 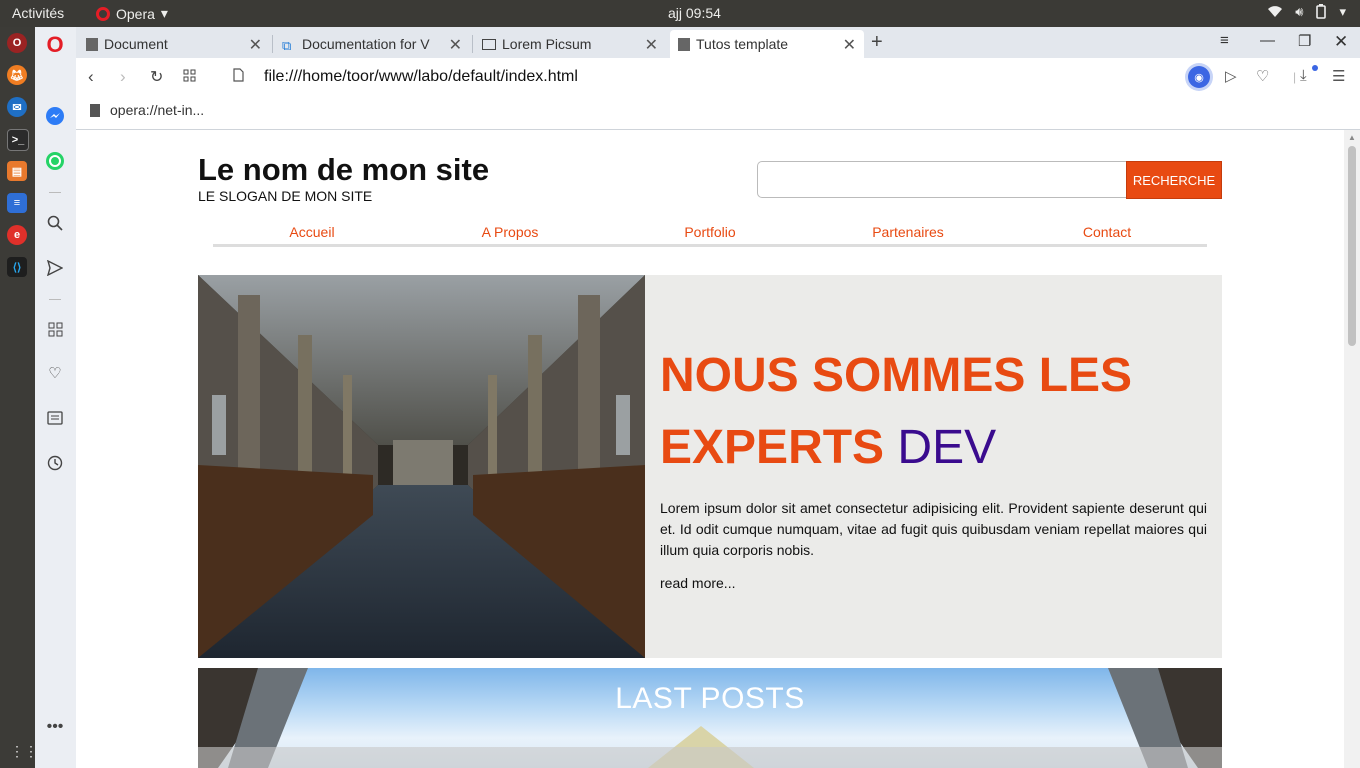 I want to click on terminal-dock-icon: >_, so click(x=18, y=140).